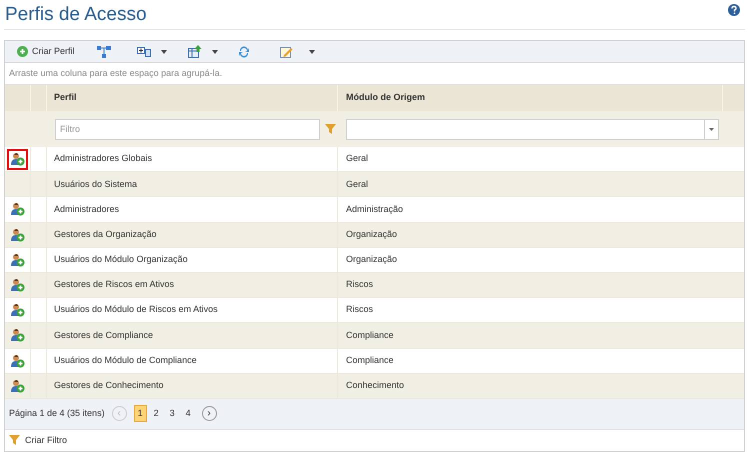  What do you see at coordinates (156, 413) in the screenshot?
I see `page-button: 2` at bounding box center [156, 413].